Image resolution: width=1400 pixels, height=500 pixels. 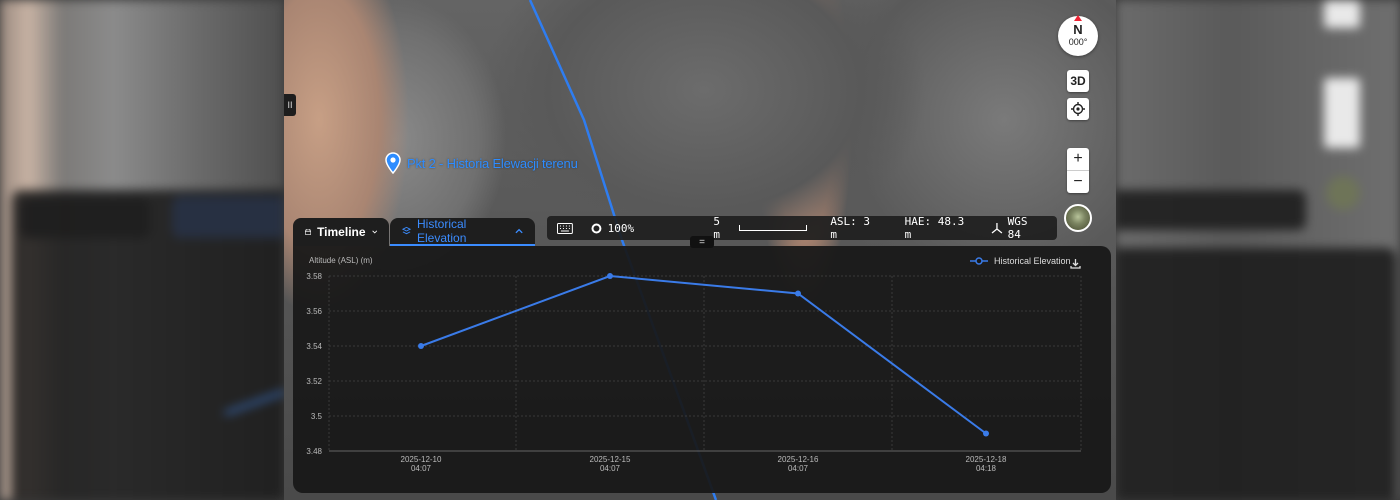 I want to click on chart-legend: Historical Elevation, so click(x=1020, y=261).